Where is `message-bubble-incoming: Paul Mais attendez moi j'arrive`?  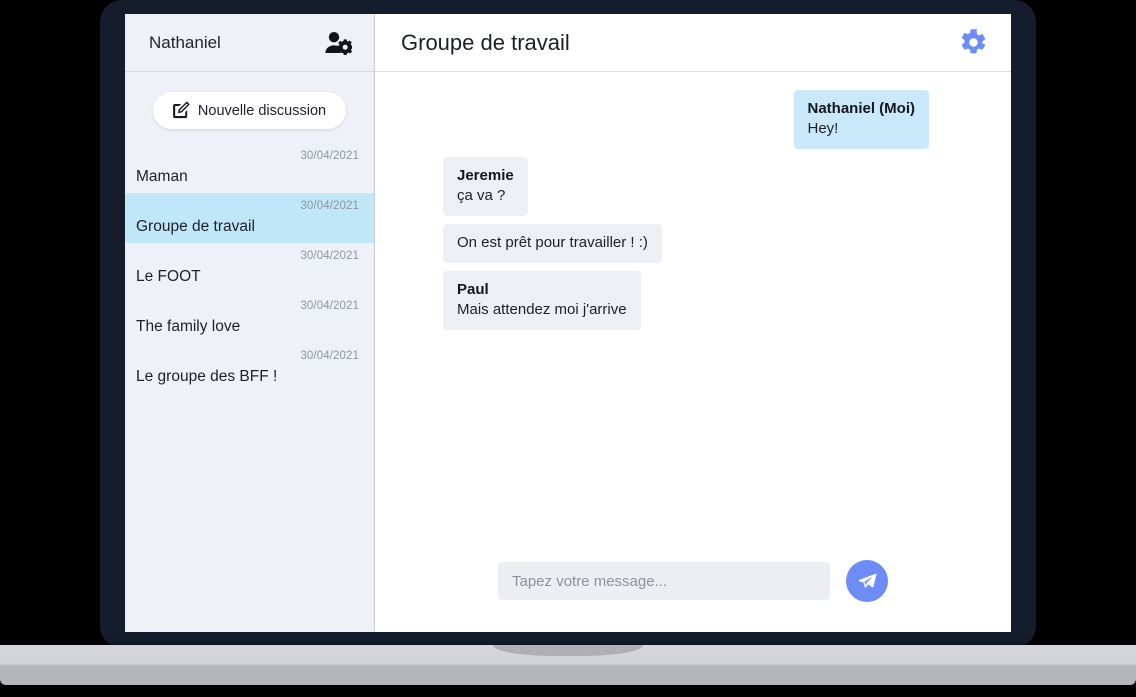 message-bubble-incoming: Paul Mais attendez moi j'arrive is located at coordinates (542, 300).